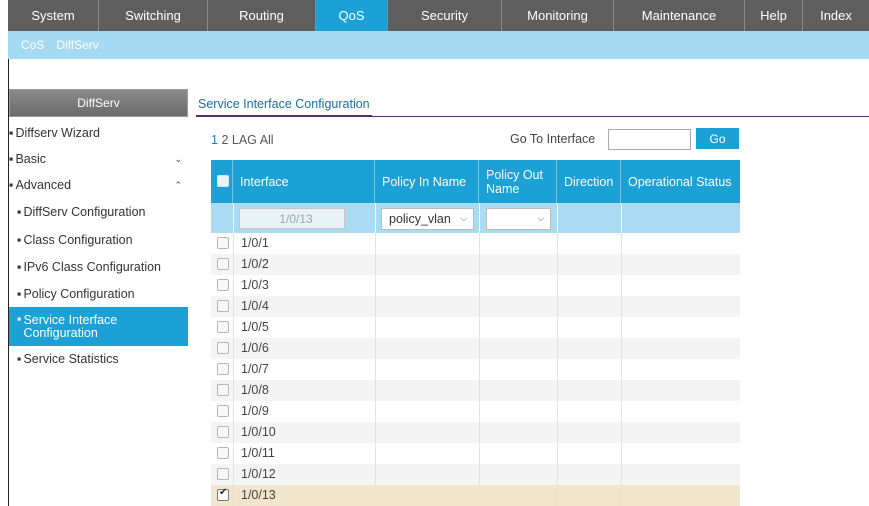 Image resolution: width=869 pixels, height=506 pixels. I want to click on sidebar-item-diffserv-configuration: ▪ DiffServ Configuration, so click(98, 212).